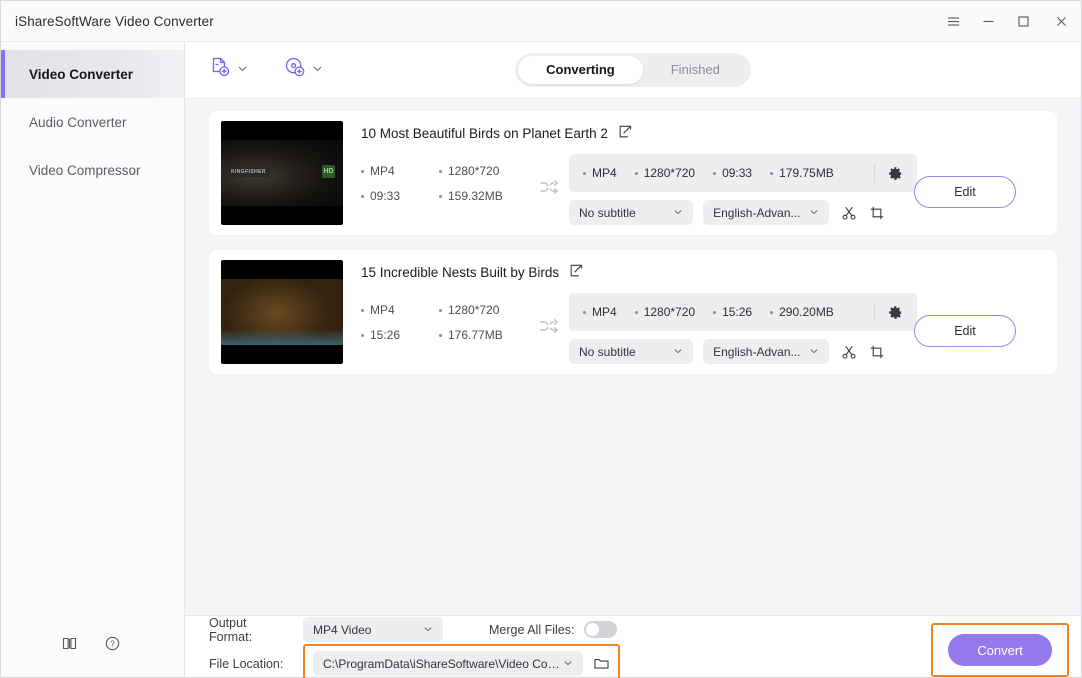 The image size is (1082, 678). What do you see at coordinates (484, 196) in the screenshot?
I see `source-size: 159.32MB` at bounding box center [484, 196].